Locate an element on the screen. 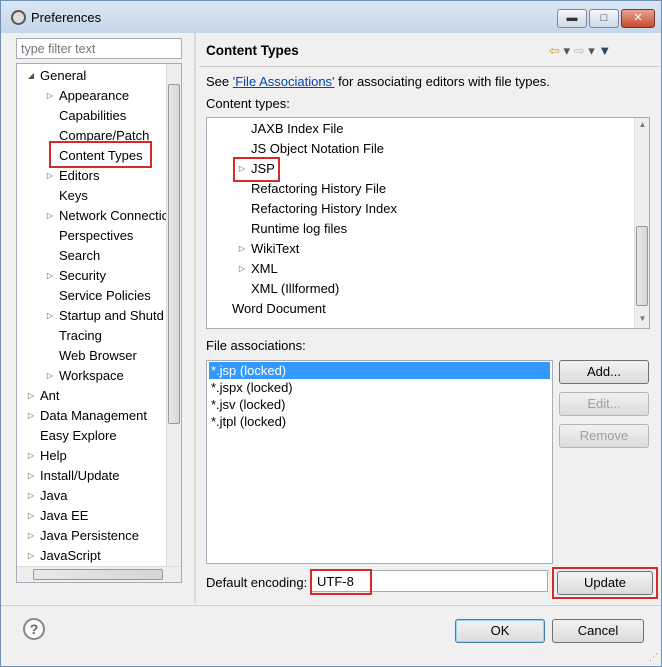  view-menu-icon: ▼ is located at coordinates (604, 50).